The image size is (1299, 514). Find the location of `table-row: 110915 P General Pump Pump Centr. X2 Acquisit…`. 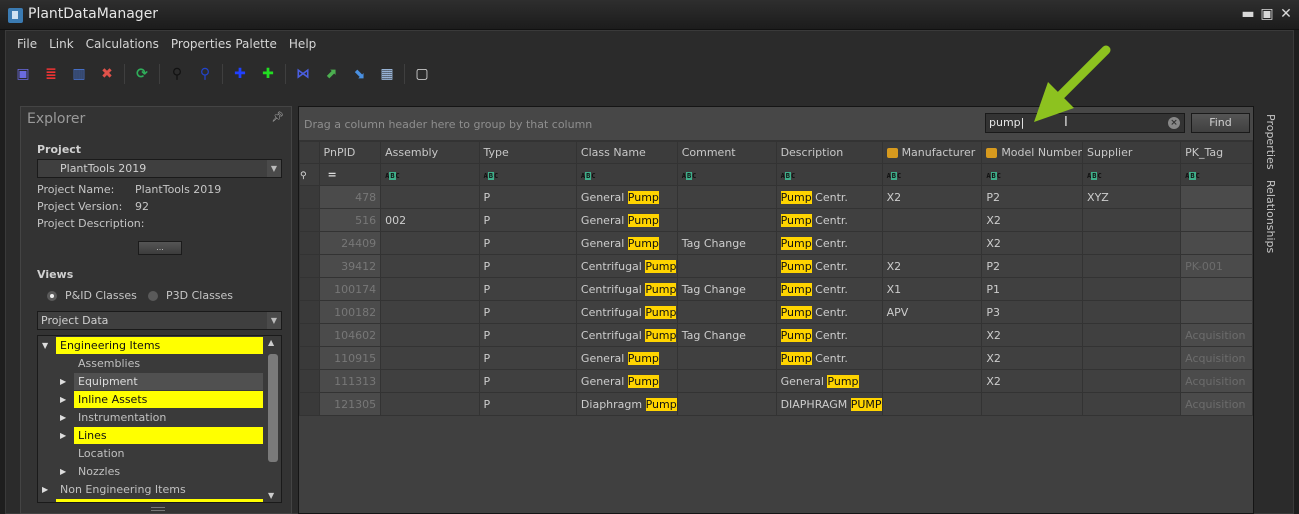

table-row: 110915 P General Pump Pump Centr. X2 Acquisit… is located at coordinates (776, 358).